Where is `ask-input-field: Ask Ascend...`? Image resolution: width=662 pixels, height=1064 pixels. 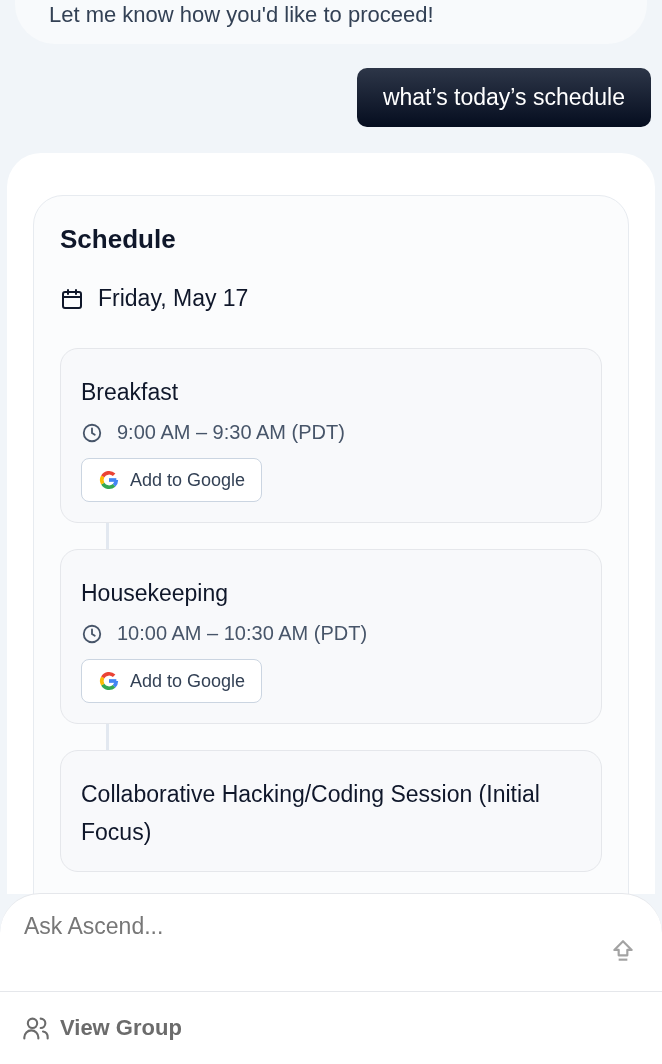 ask-input-field: Ask Ascend... is located at coordinates (316, 926).